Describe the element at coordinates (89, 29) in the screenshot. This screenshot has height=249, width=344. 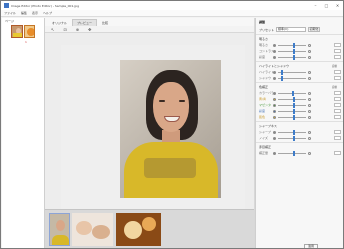
I see `hand-icon: ✥` at that location.